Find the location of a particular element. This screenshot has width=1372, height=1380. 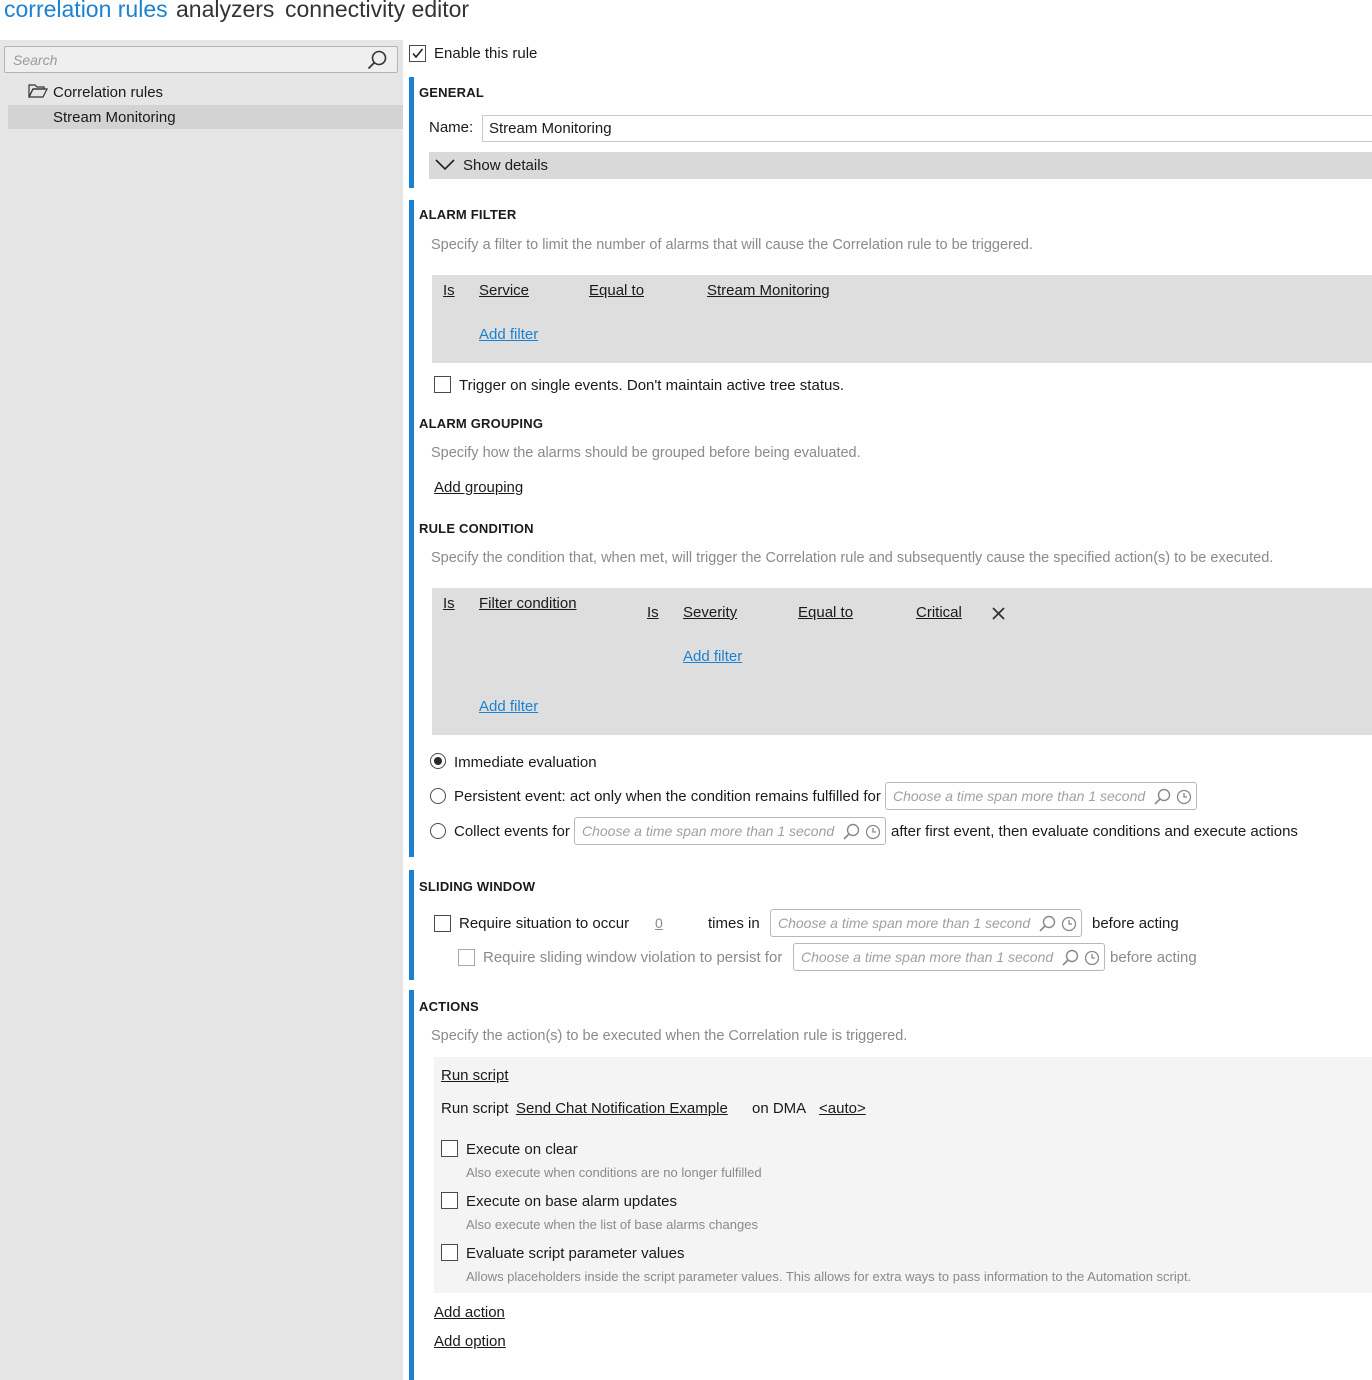

name-input is located at coordinates (927, 128).